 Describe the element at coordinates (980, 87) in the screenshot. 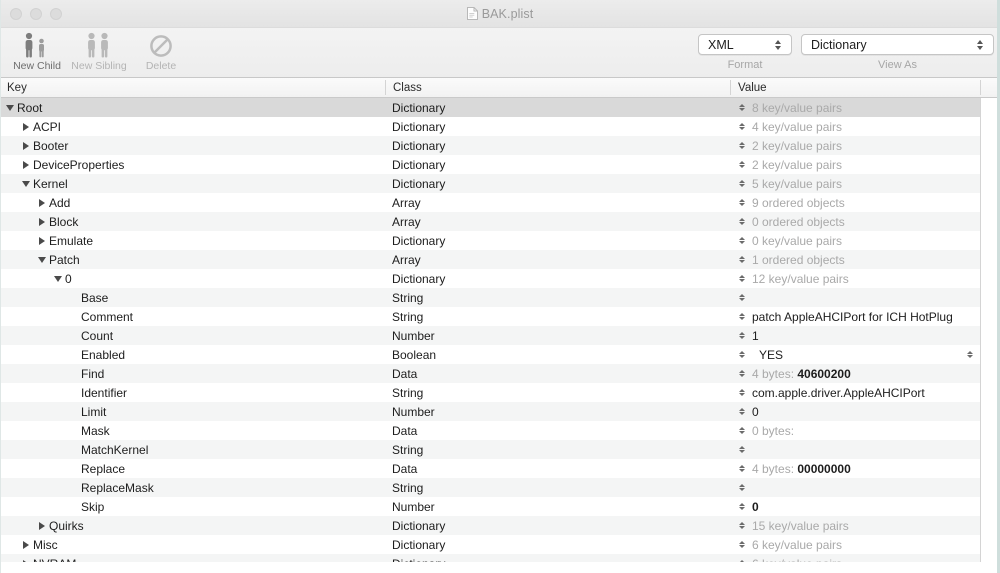

I see `column-divider-value-gutter` at that location.